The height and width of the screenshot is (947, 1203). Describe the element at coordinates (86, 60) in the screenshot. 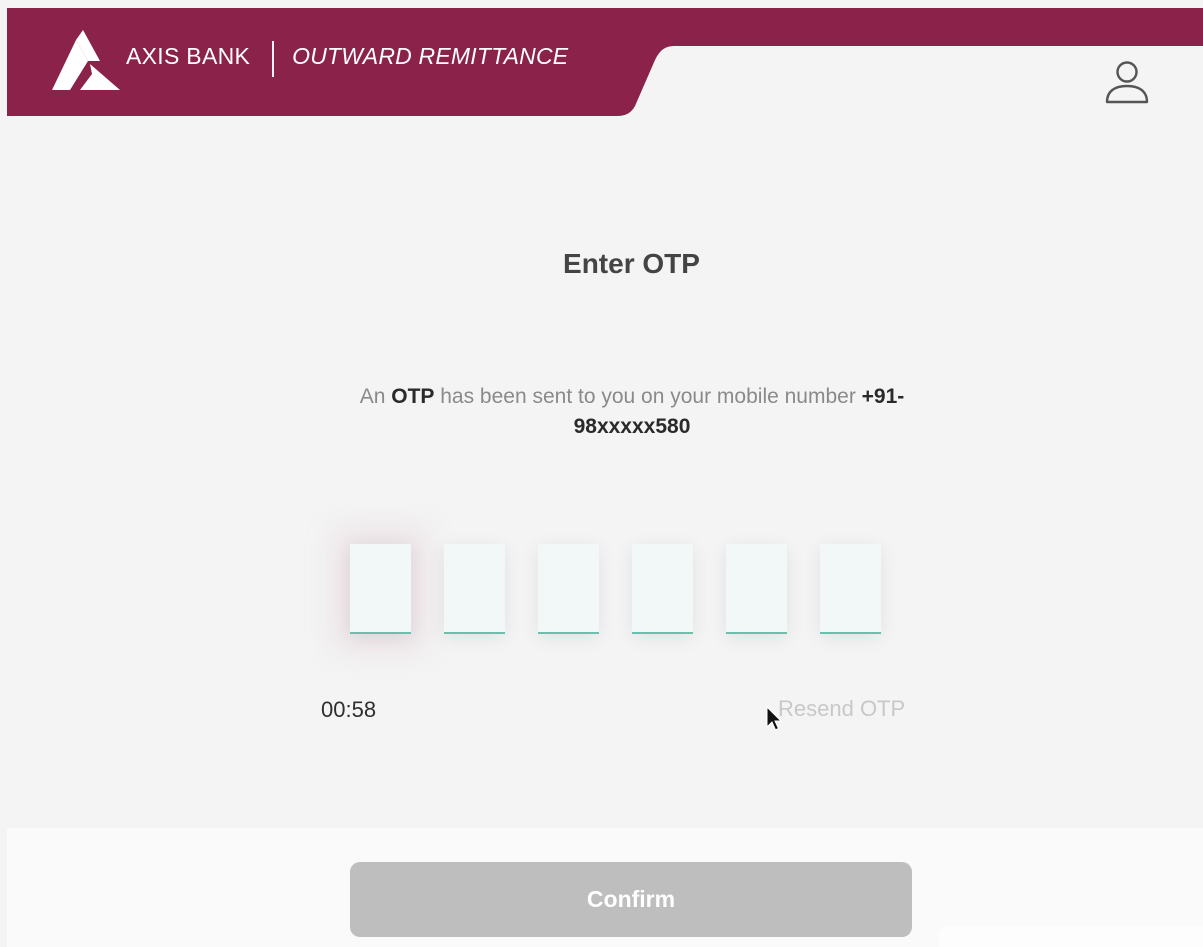

I see `axis-bank-logo` at that location.